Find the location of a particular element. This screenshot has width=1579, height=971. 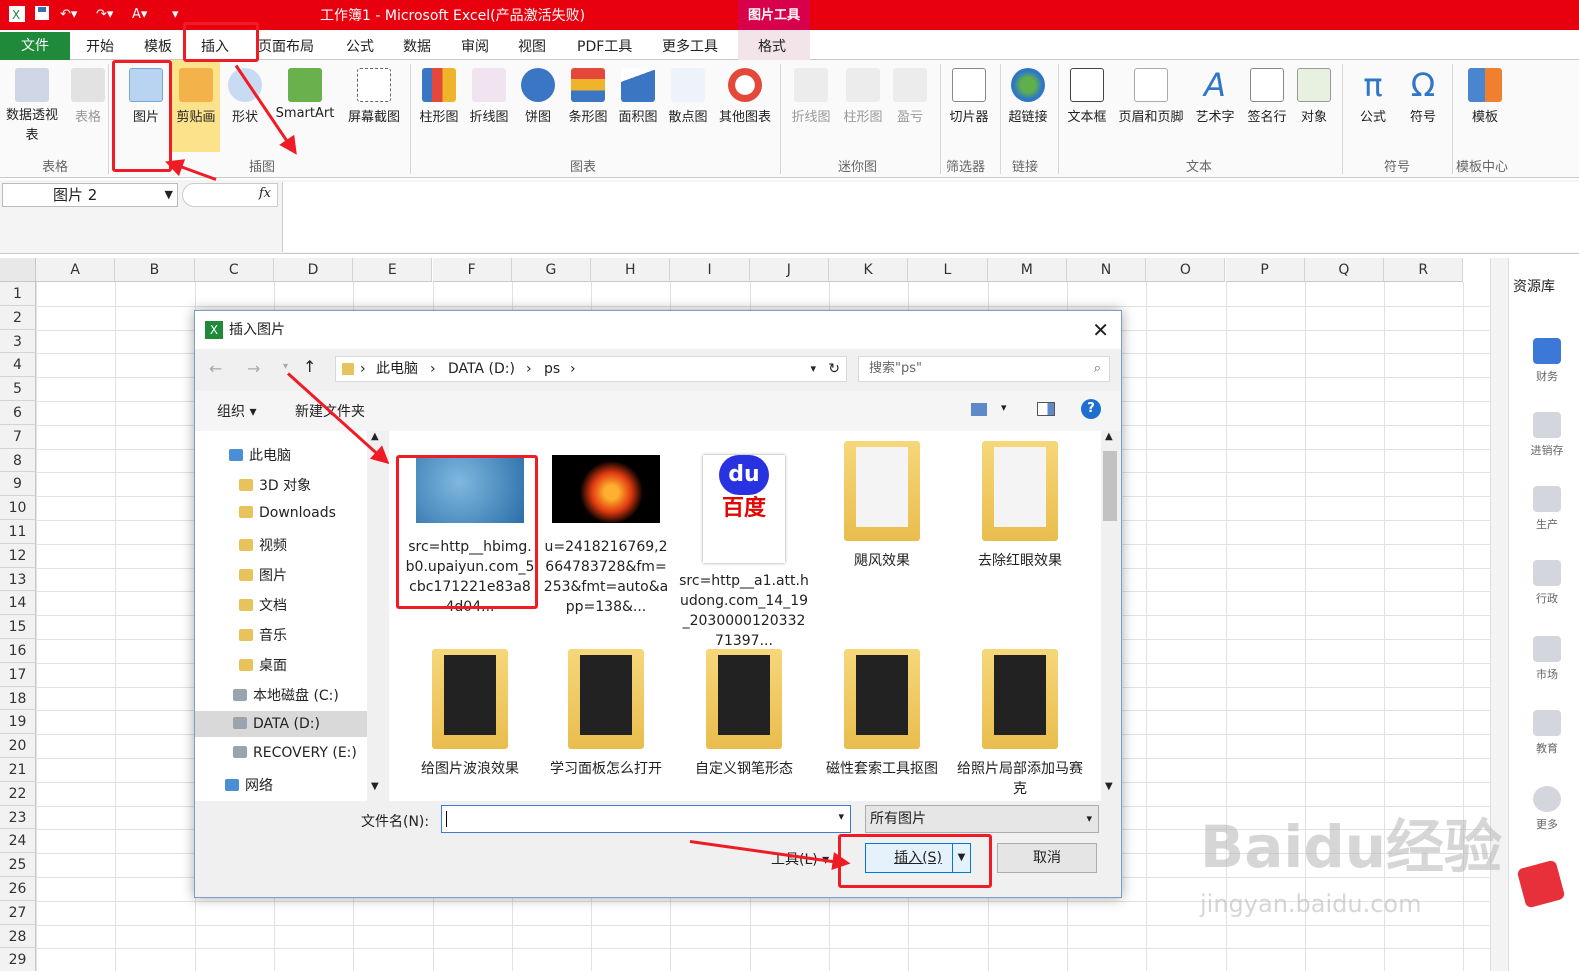

chevron-down-icon: ▼ is located at coordinates (169, 195).